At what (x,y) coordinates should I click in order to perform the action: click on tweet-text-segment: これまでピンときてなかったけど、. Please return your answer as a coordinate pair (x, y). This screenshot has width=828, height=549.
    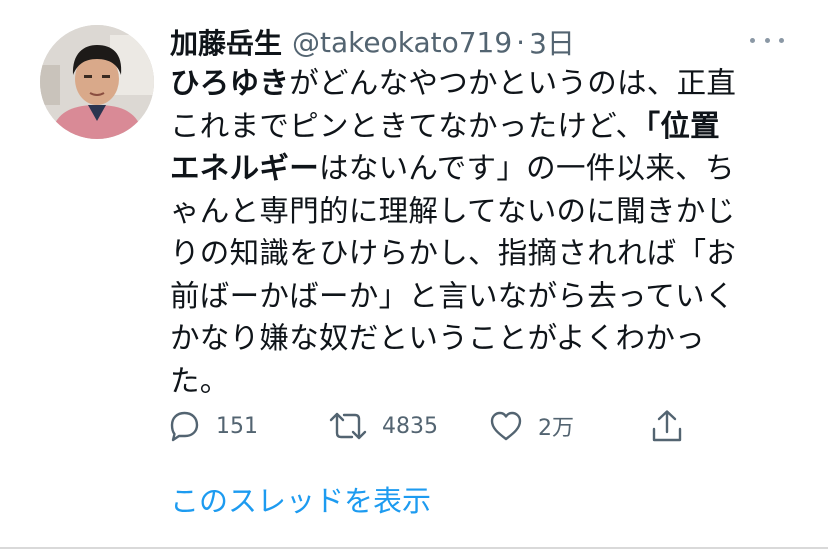
    Looking at the image, I should click on (408, 125).